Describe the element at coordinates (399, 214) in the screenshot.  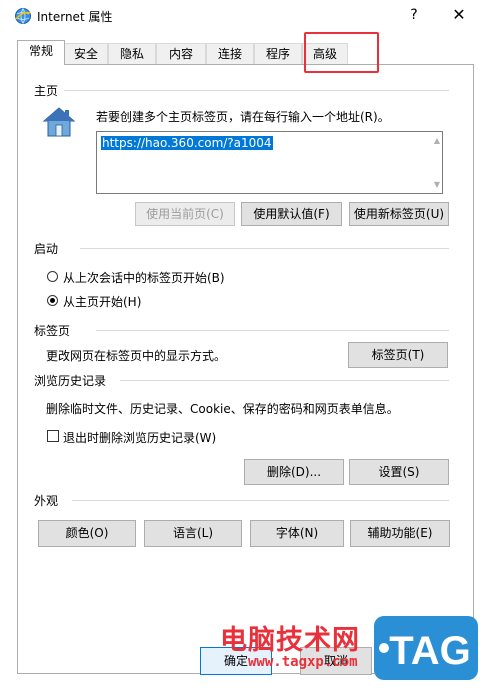
I see `use-new-tab-button: 使用新标签页(U)` at that location.